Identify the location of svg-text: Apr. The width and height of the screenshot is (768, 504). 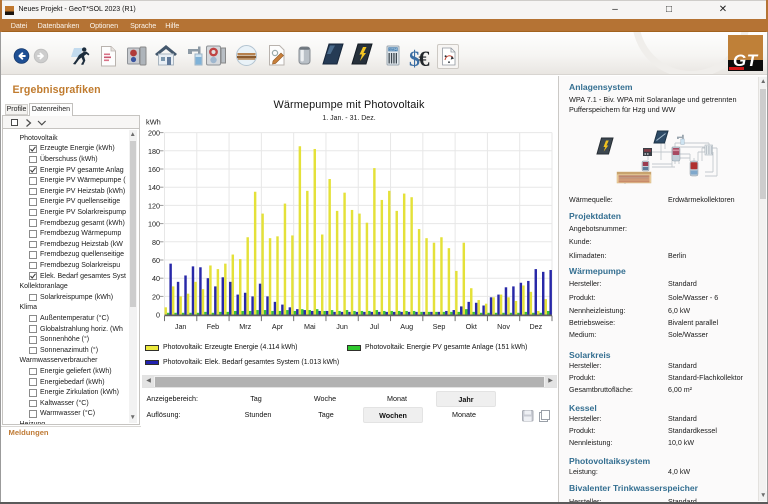
(278, 326).